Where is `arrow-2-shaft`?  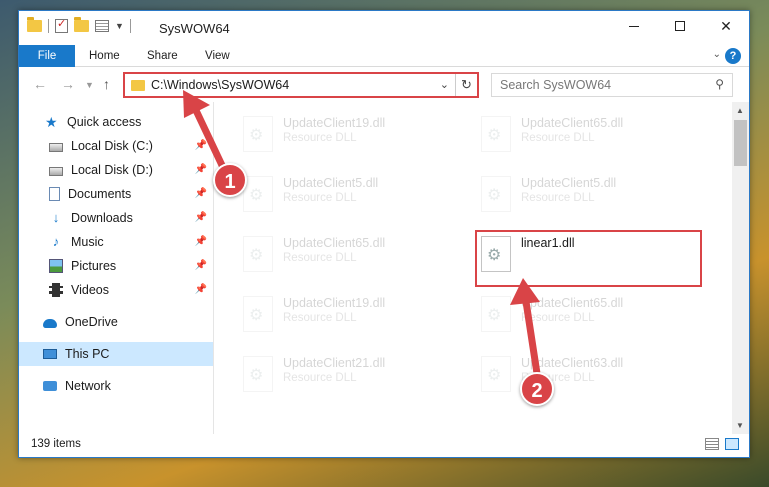
arrow-2-shaft is located at coordinates (531, 337).